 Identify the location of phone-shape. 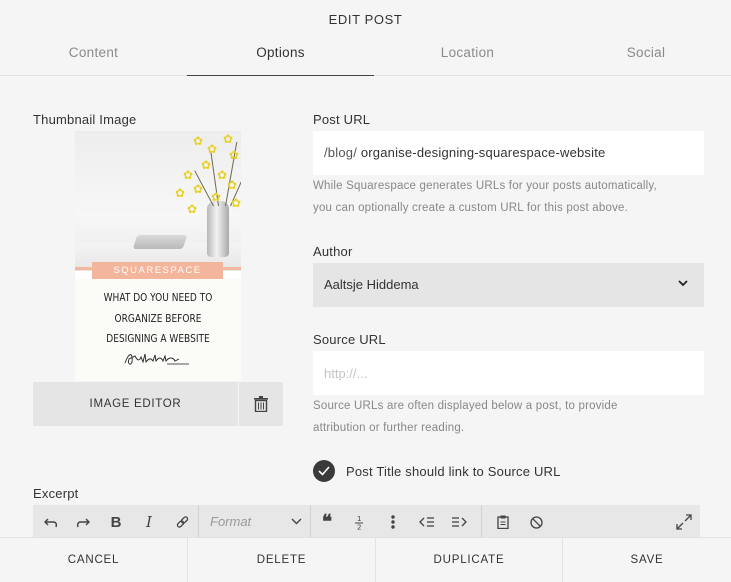
(160, 242).